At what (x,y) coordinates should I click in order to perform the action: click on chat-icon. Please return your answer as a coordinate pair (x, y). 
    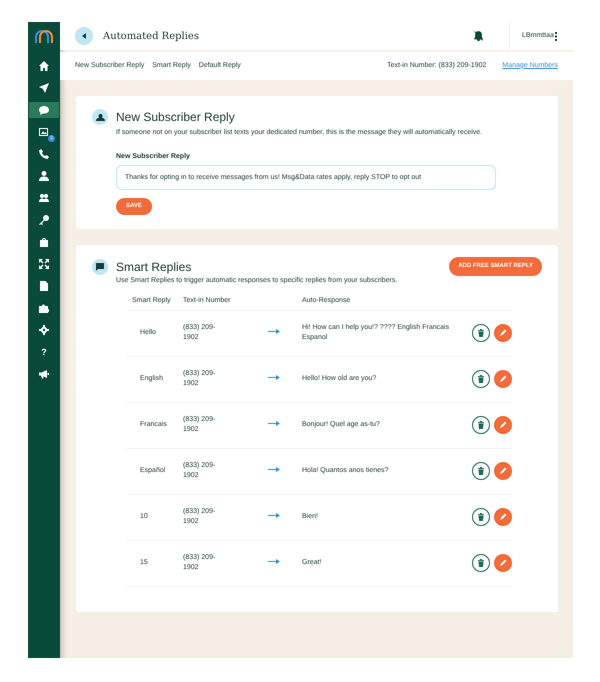
    Looking at the image, I should click on (44, 110).